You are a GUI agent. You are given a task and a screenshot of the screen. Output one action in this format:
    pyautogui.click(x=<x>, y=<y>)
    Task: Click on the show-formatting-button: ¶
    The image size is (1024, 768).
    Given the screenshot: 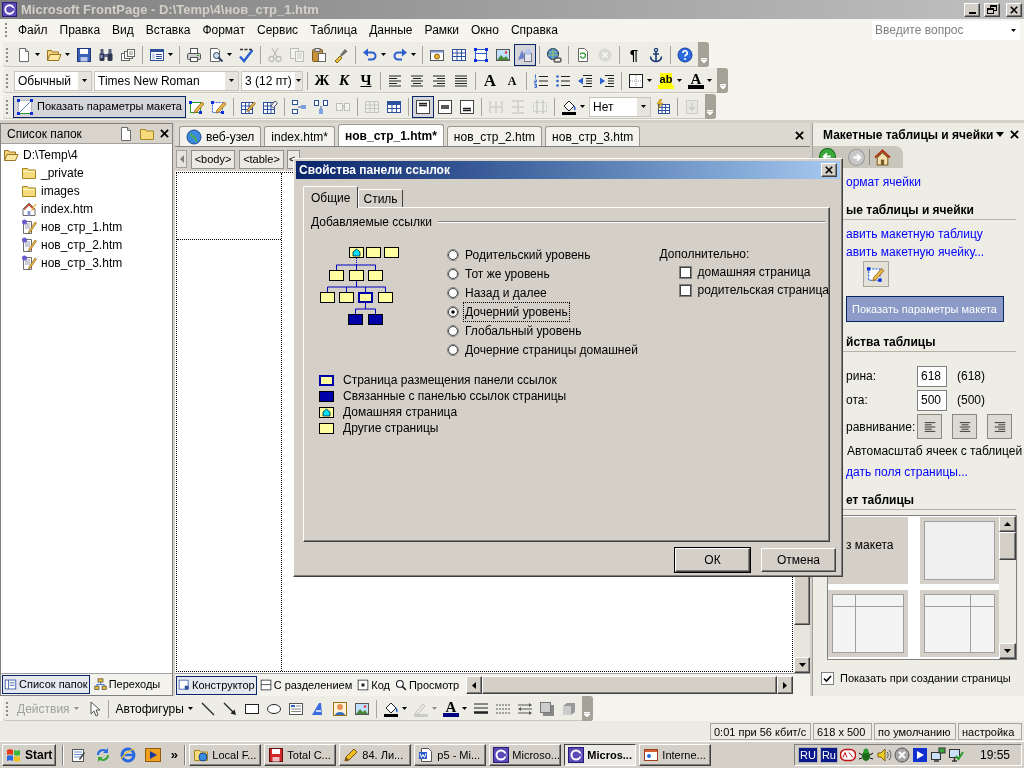 What is the action you would take?
    pyautogui.click(x=634, y=54)
    